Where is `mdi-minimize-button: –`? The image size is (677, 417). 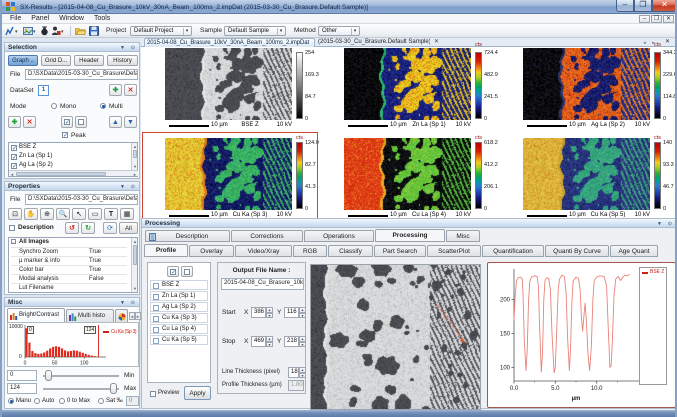 mdi-minimize-button: – is located at coordinates (644, 19).